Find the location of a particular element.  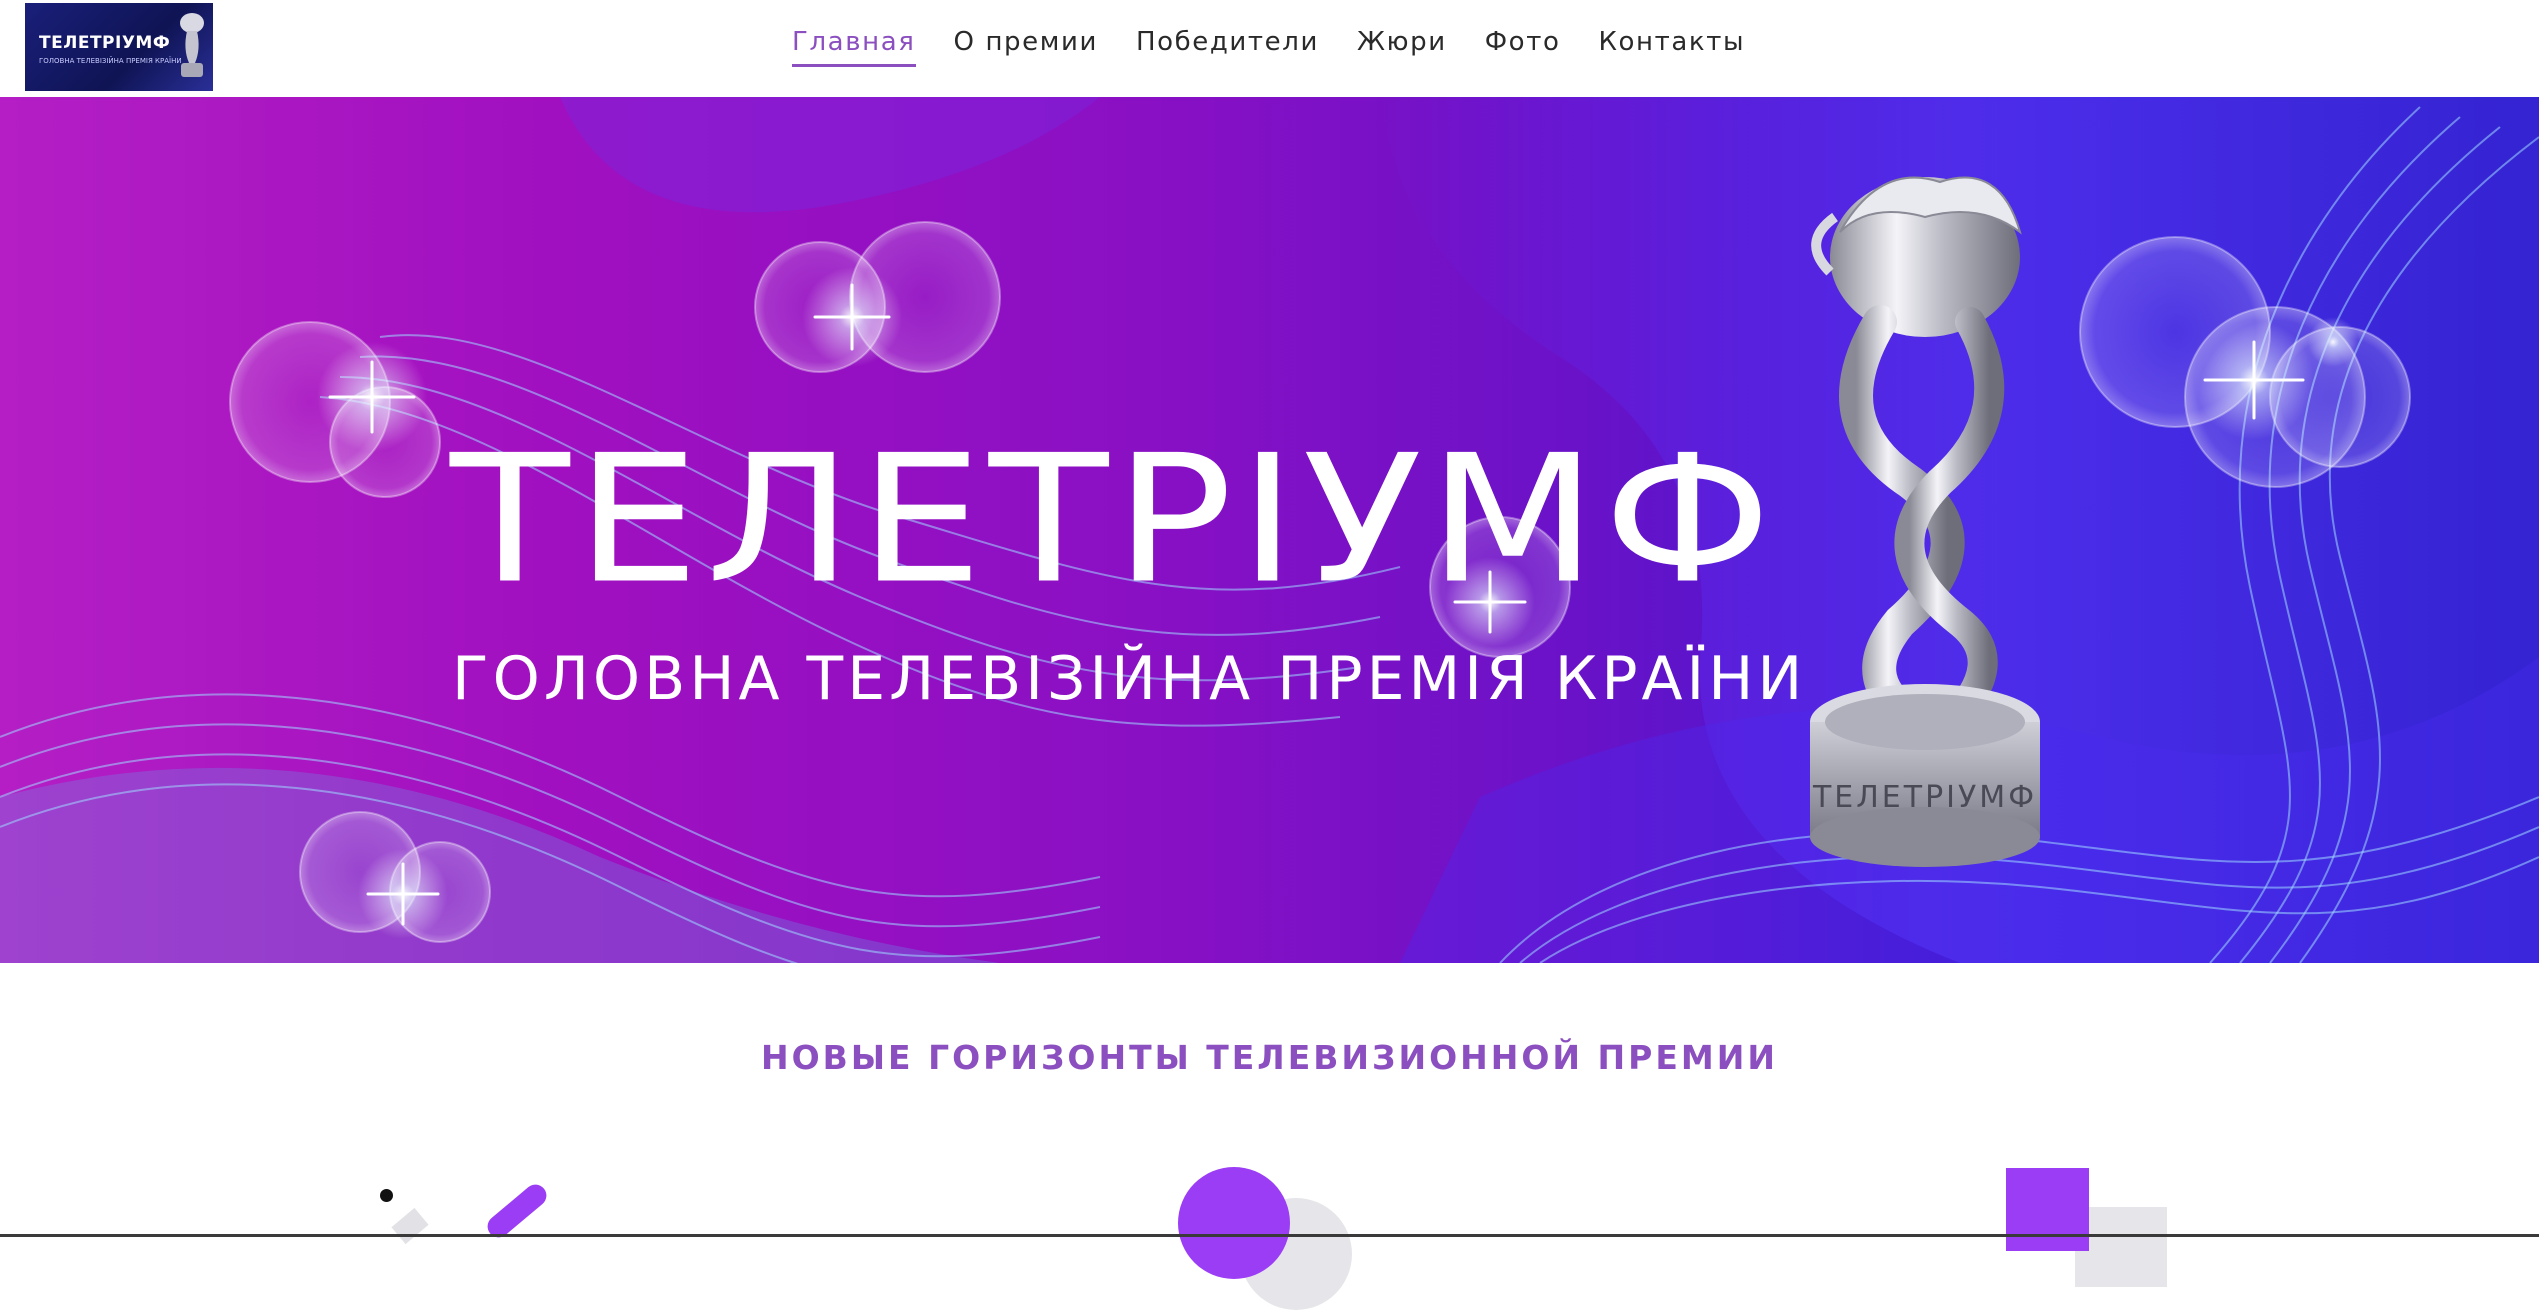

hero-subtitle: ГОЛОВНА ТЕЛЕВІЗІЙНА ПРЕМІЯ КРАЇНИ is located at coordinates (1129, 679).